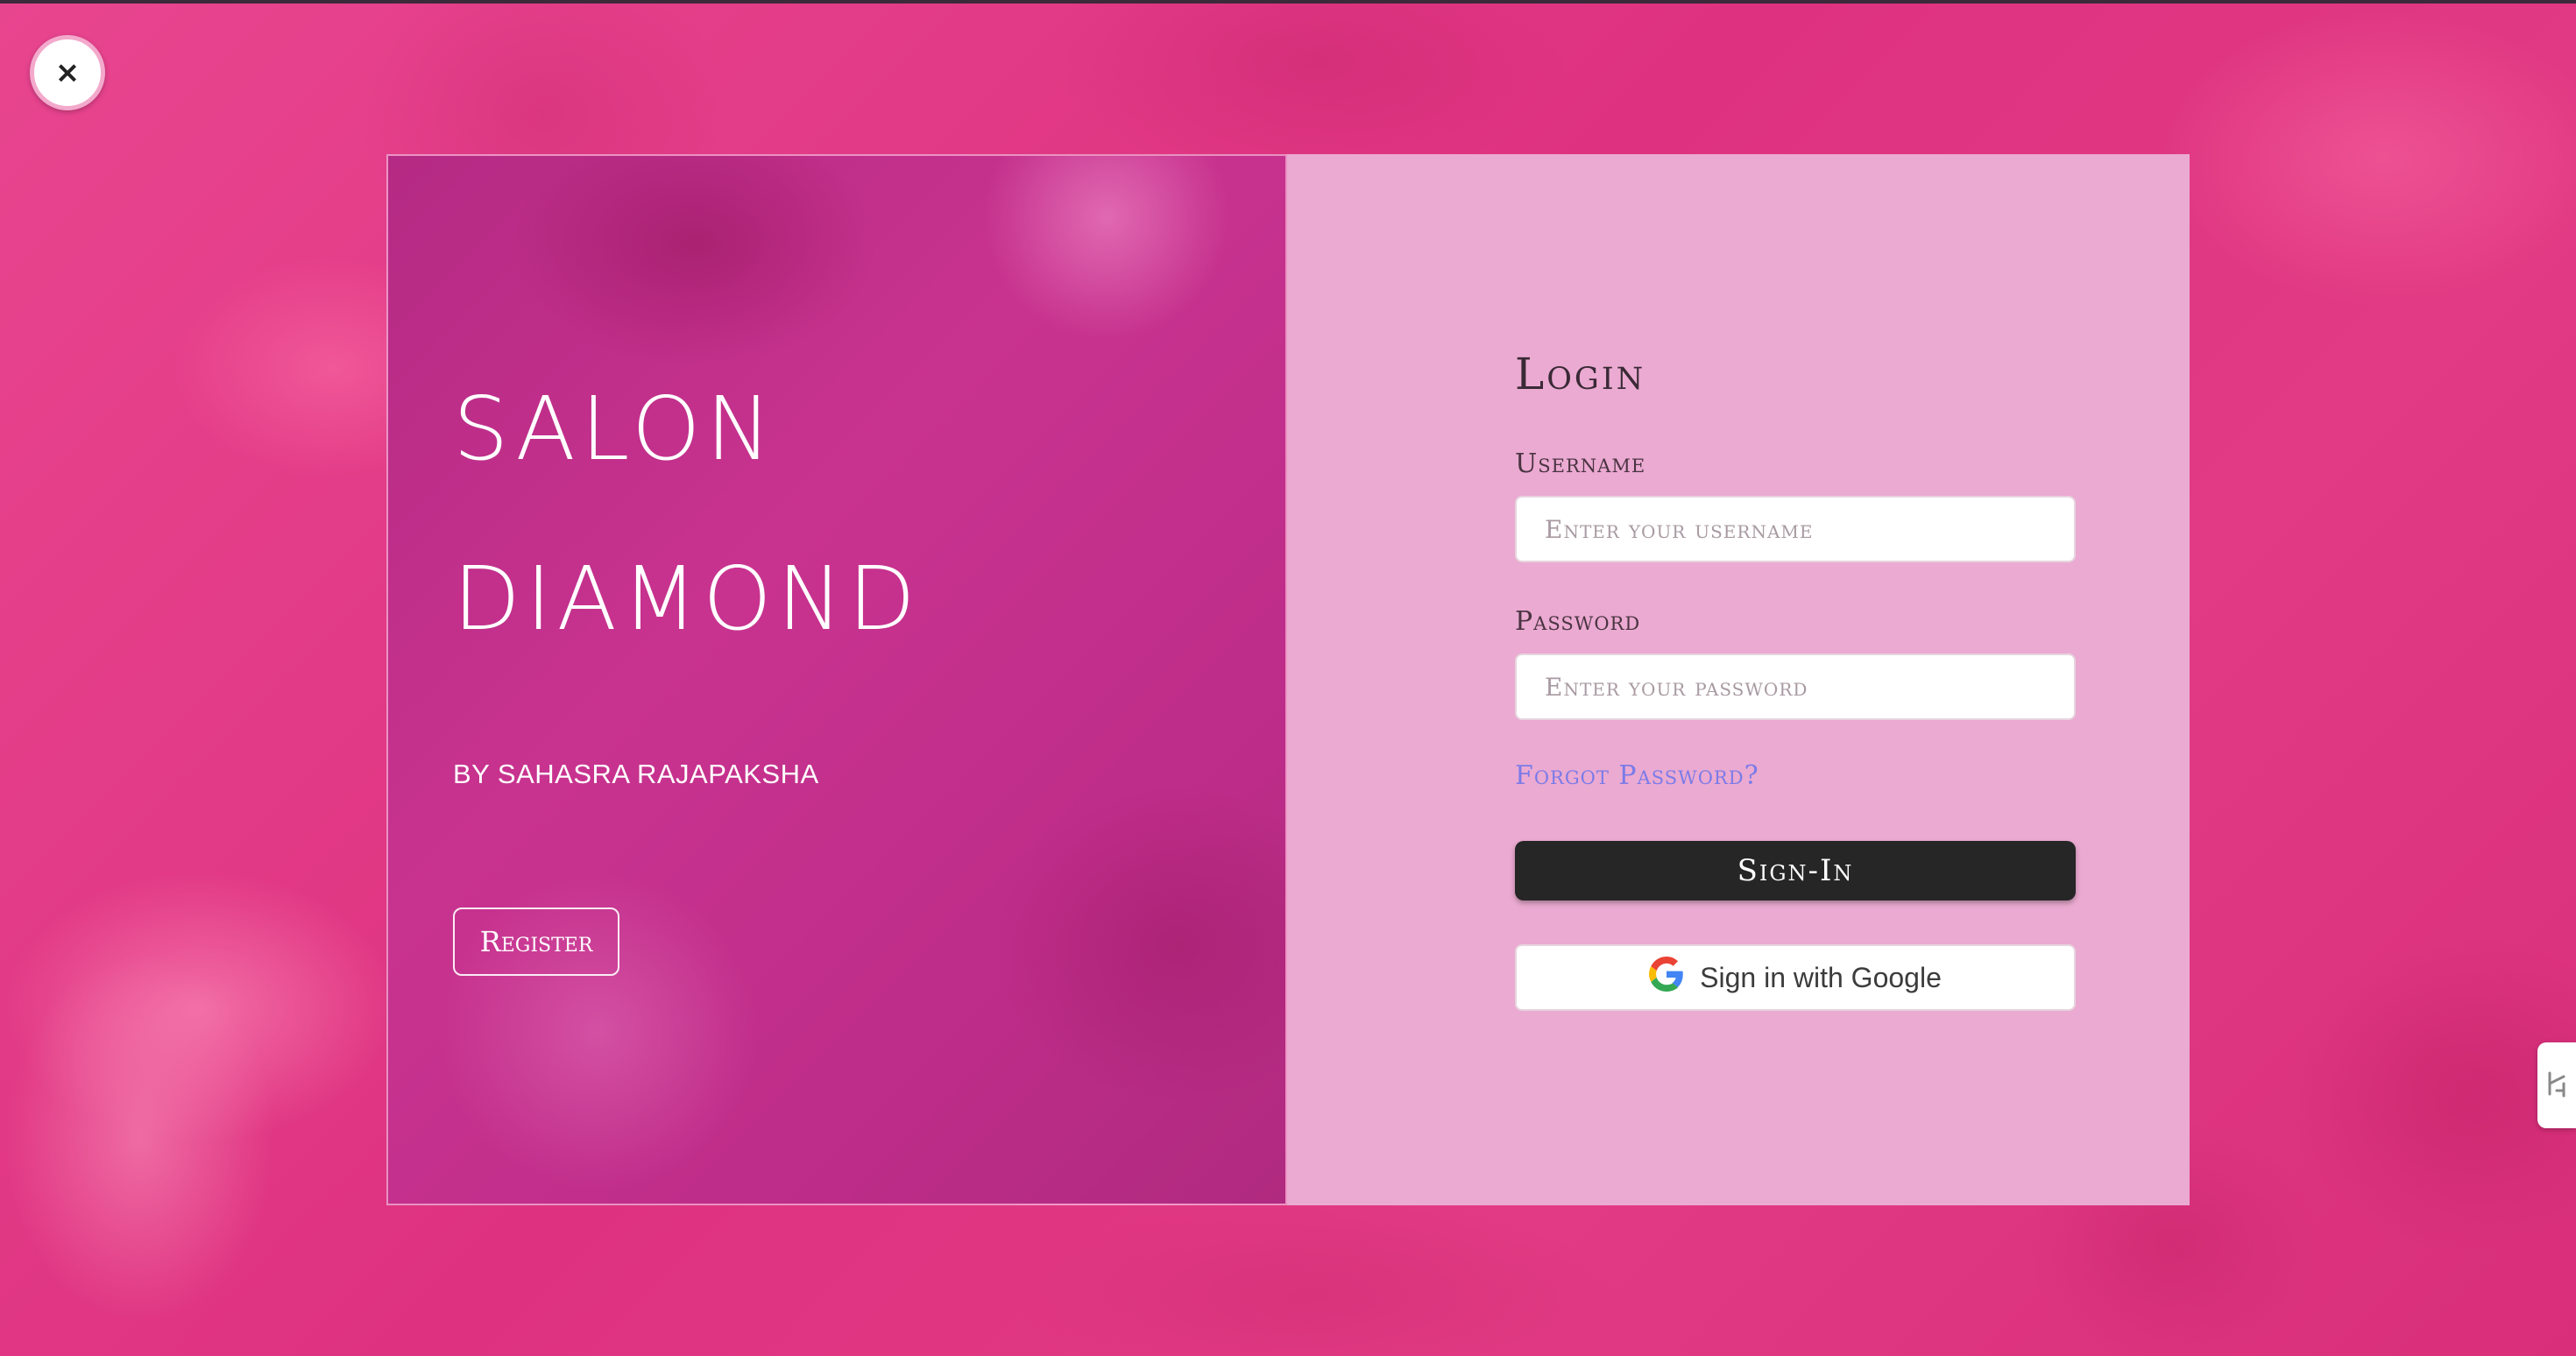 Image resolution: width=2576 pixels, height=1356 pixels. What do you see at coordinates (1580, 374) in the screenshot?
I see `login-title: Login` at bounding box center [1580, 374].